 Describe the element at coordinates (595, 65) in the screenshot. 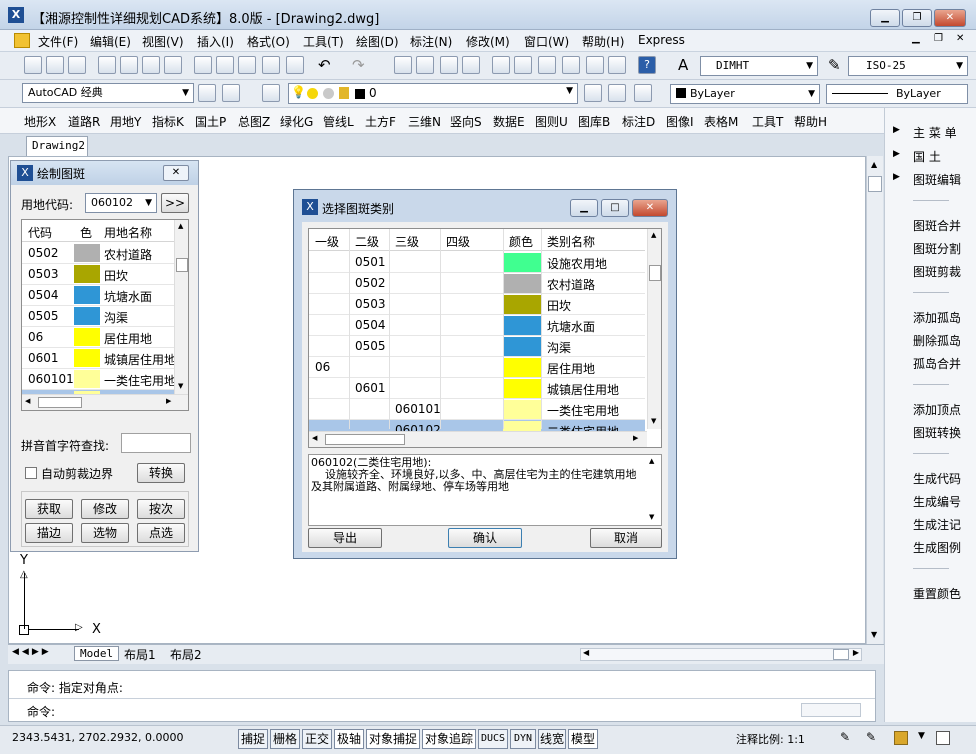

I see `markup-icon` at that location.